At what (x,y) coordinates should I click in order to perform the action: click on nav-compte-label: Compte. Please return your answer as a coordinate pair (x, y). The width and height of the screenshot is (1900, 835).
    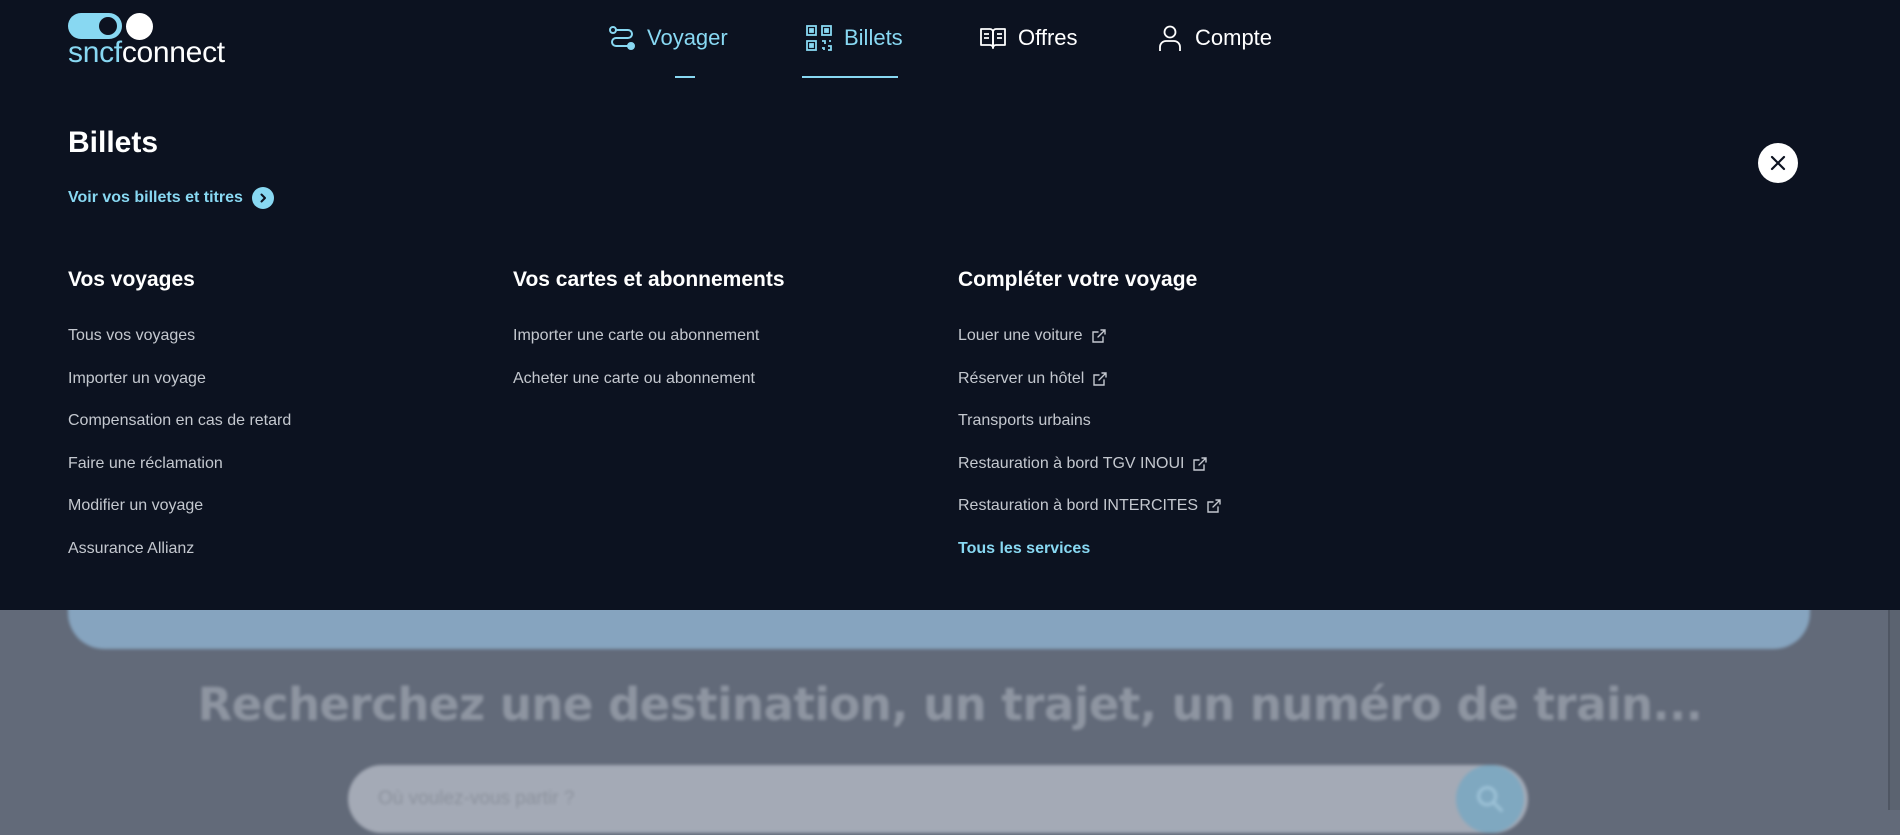
    Looking at the image, I should click on (1234, 37).